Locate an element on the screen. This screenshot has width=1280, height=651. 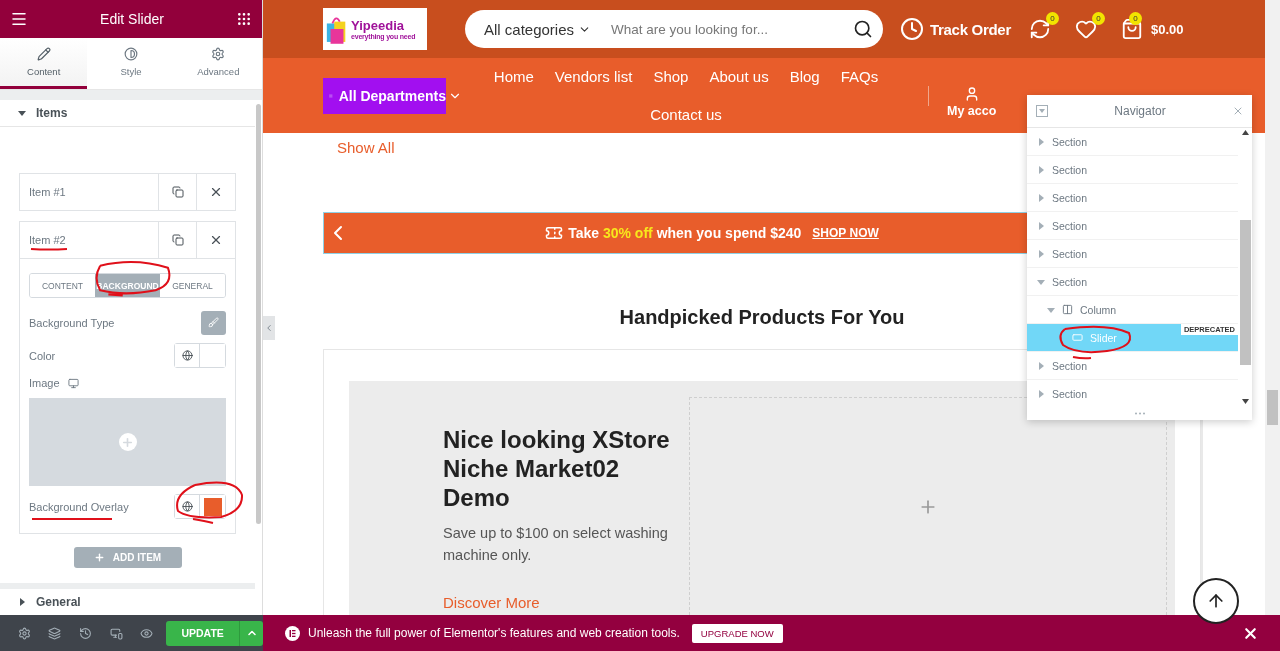
section-header: General is located at coordinates (127, 602).